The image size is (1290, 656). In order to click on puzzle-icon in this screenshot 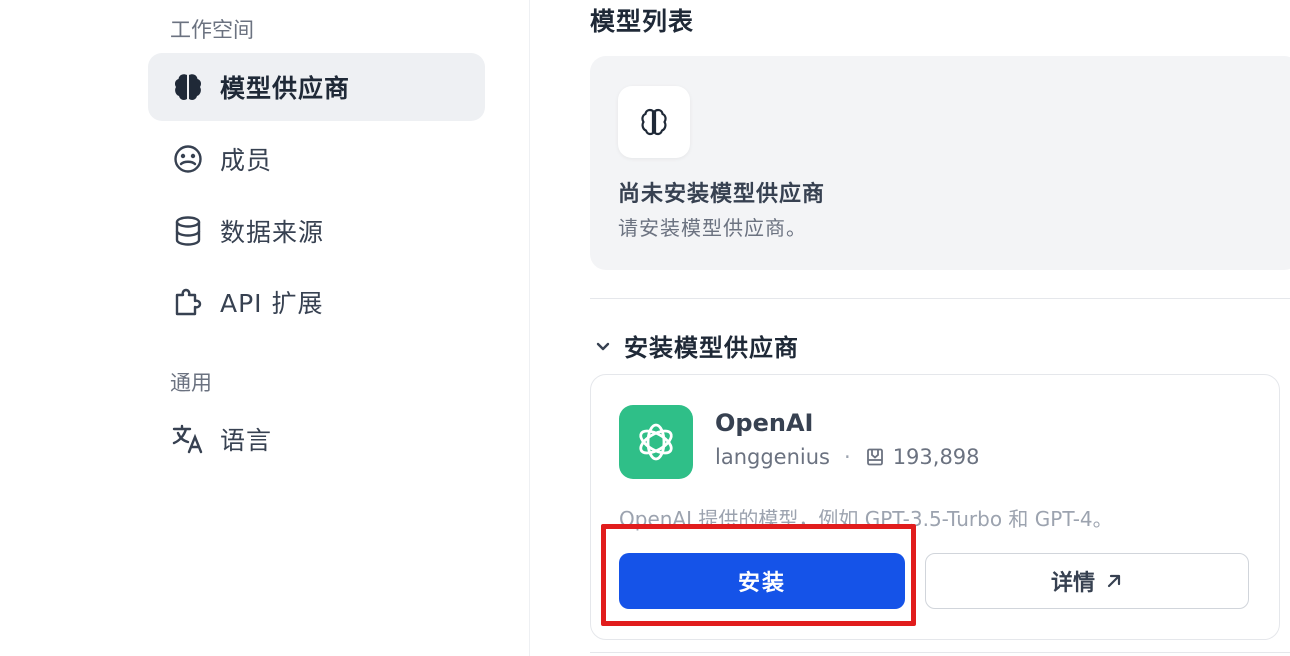, I will do `click(188, 302)`.